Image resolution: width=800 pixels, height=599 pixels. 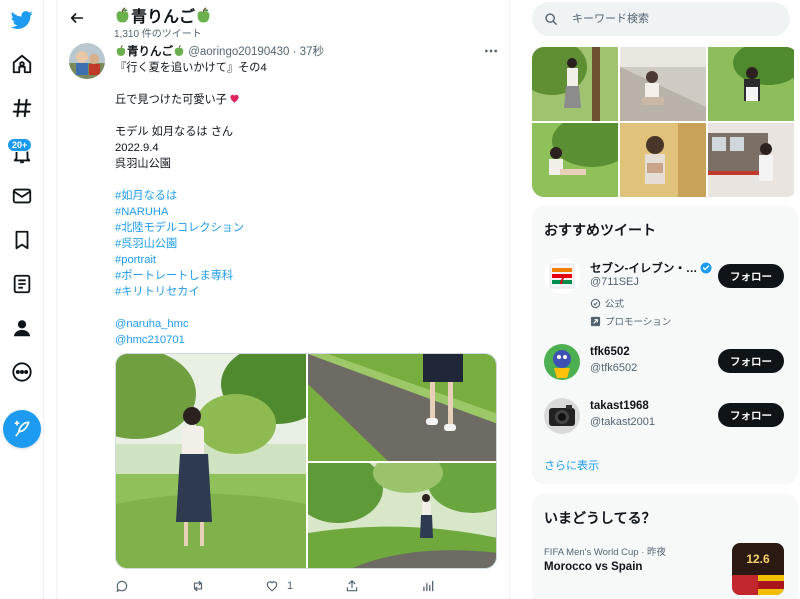 What do you see at coordinates (595, 321) in the screenshot?
I see `promoted-icon` at bounding box center [595, 321].